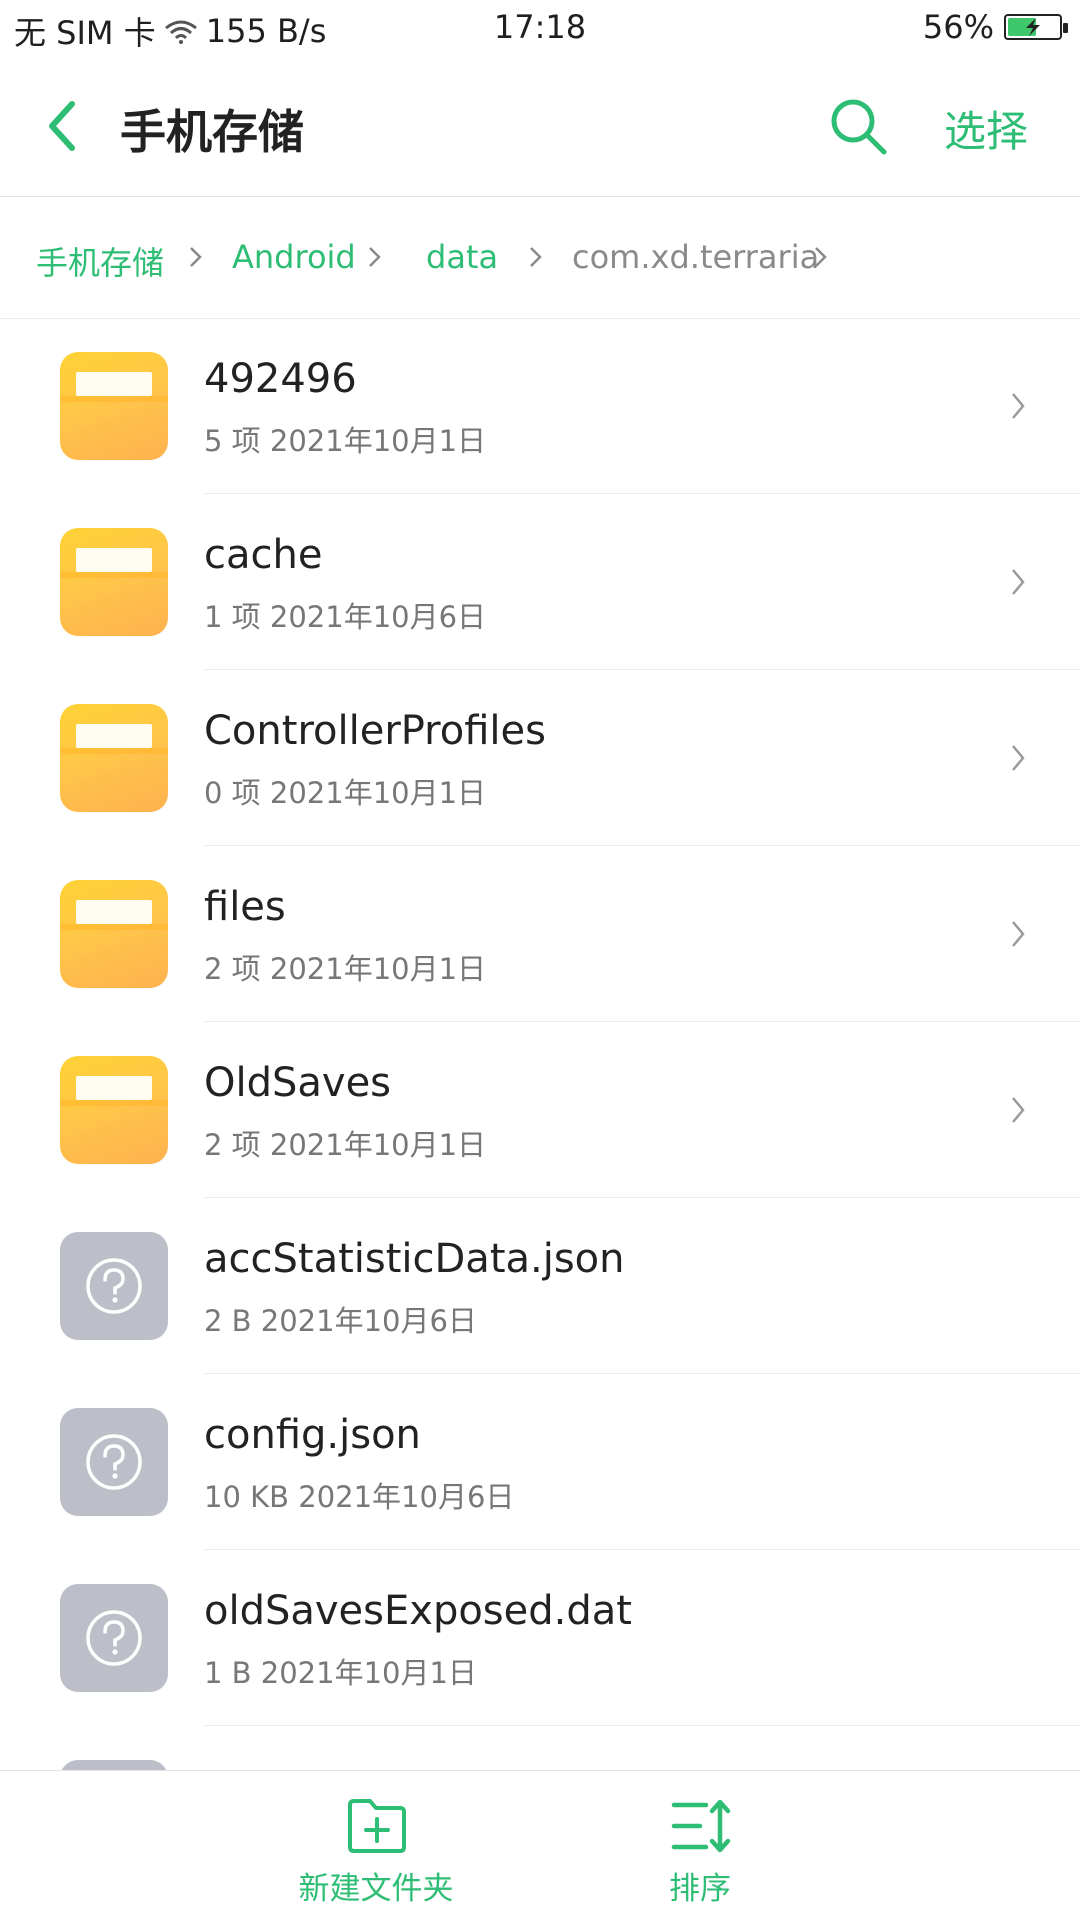 The height and width of the screenshot is (1921, 1080). Describe the element at coordinates (375, 731) in the screenshot. I see `file-name: ControllerProfiles` at that location.